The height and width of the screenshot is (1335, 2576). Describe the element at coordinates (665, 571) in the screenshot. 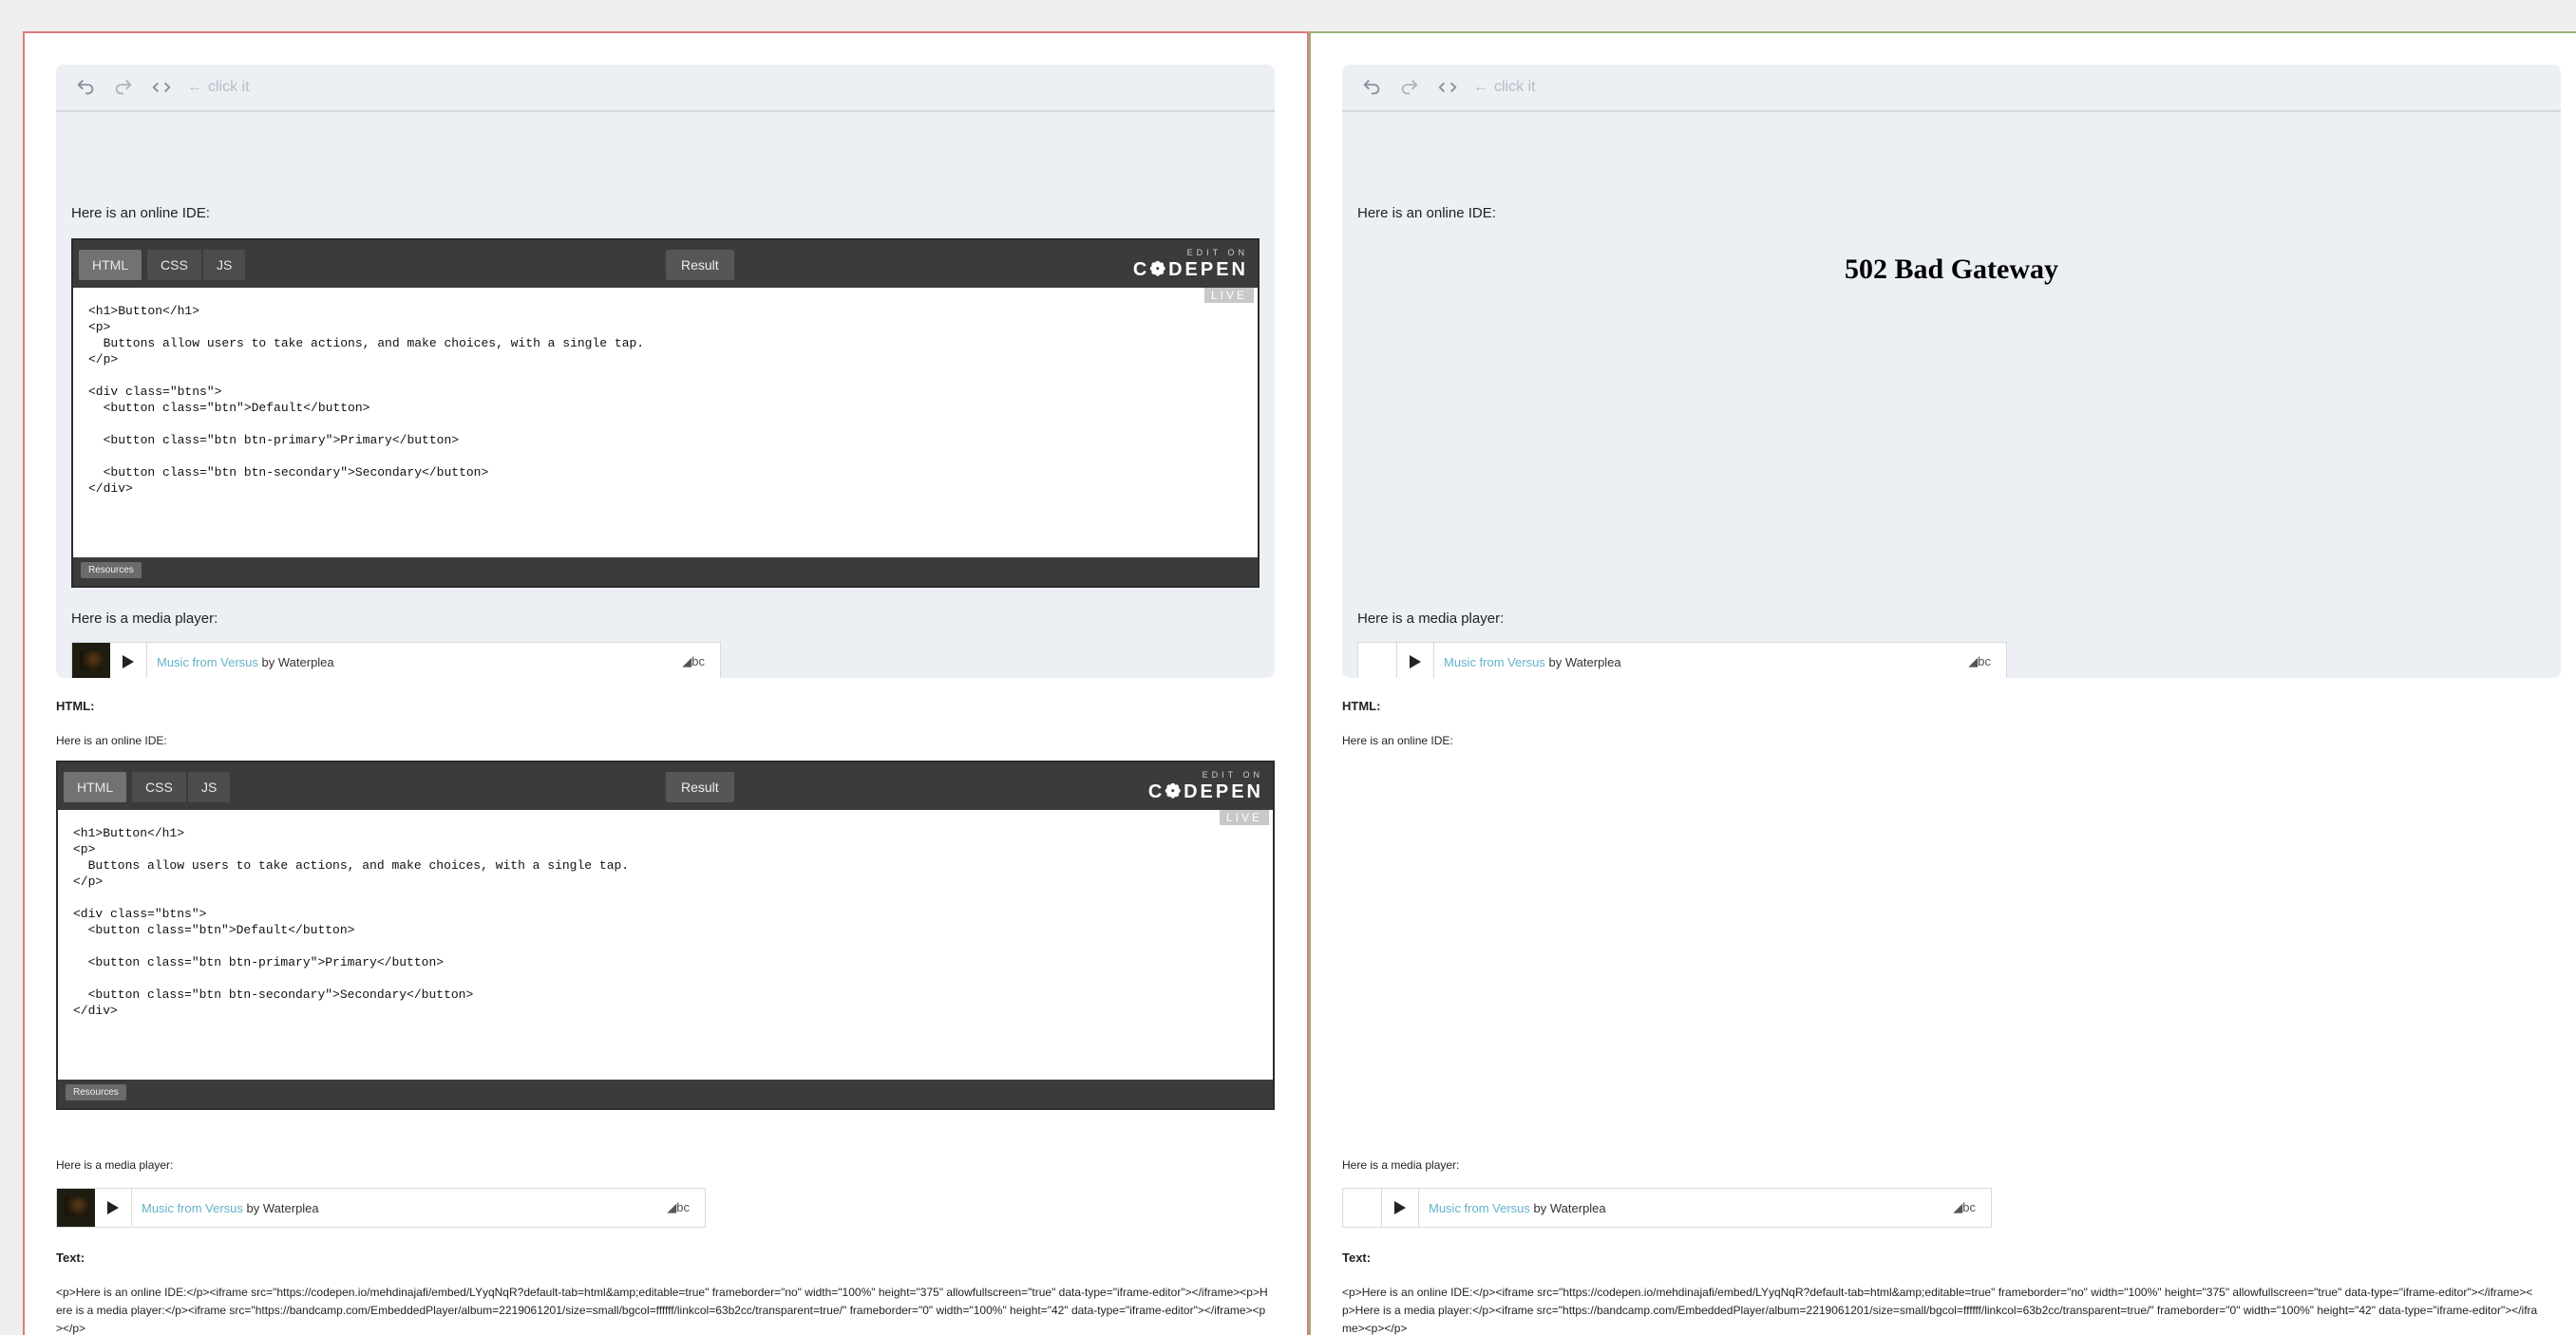

I see `codepen-footer: Resources` at that location.